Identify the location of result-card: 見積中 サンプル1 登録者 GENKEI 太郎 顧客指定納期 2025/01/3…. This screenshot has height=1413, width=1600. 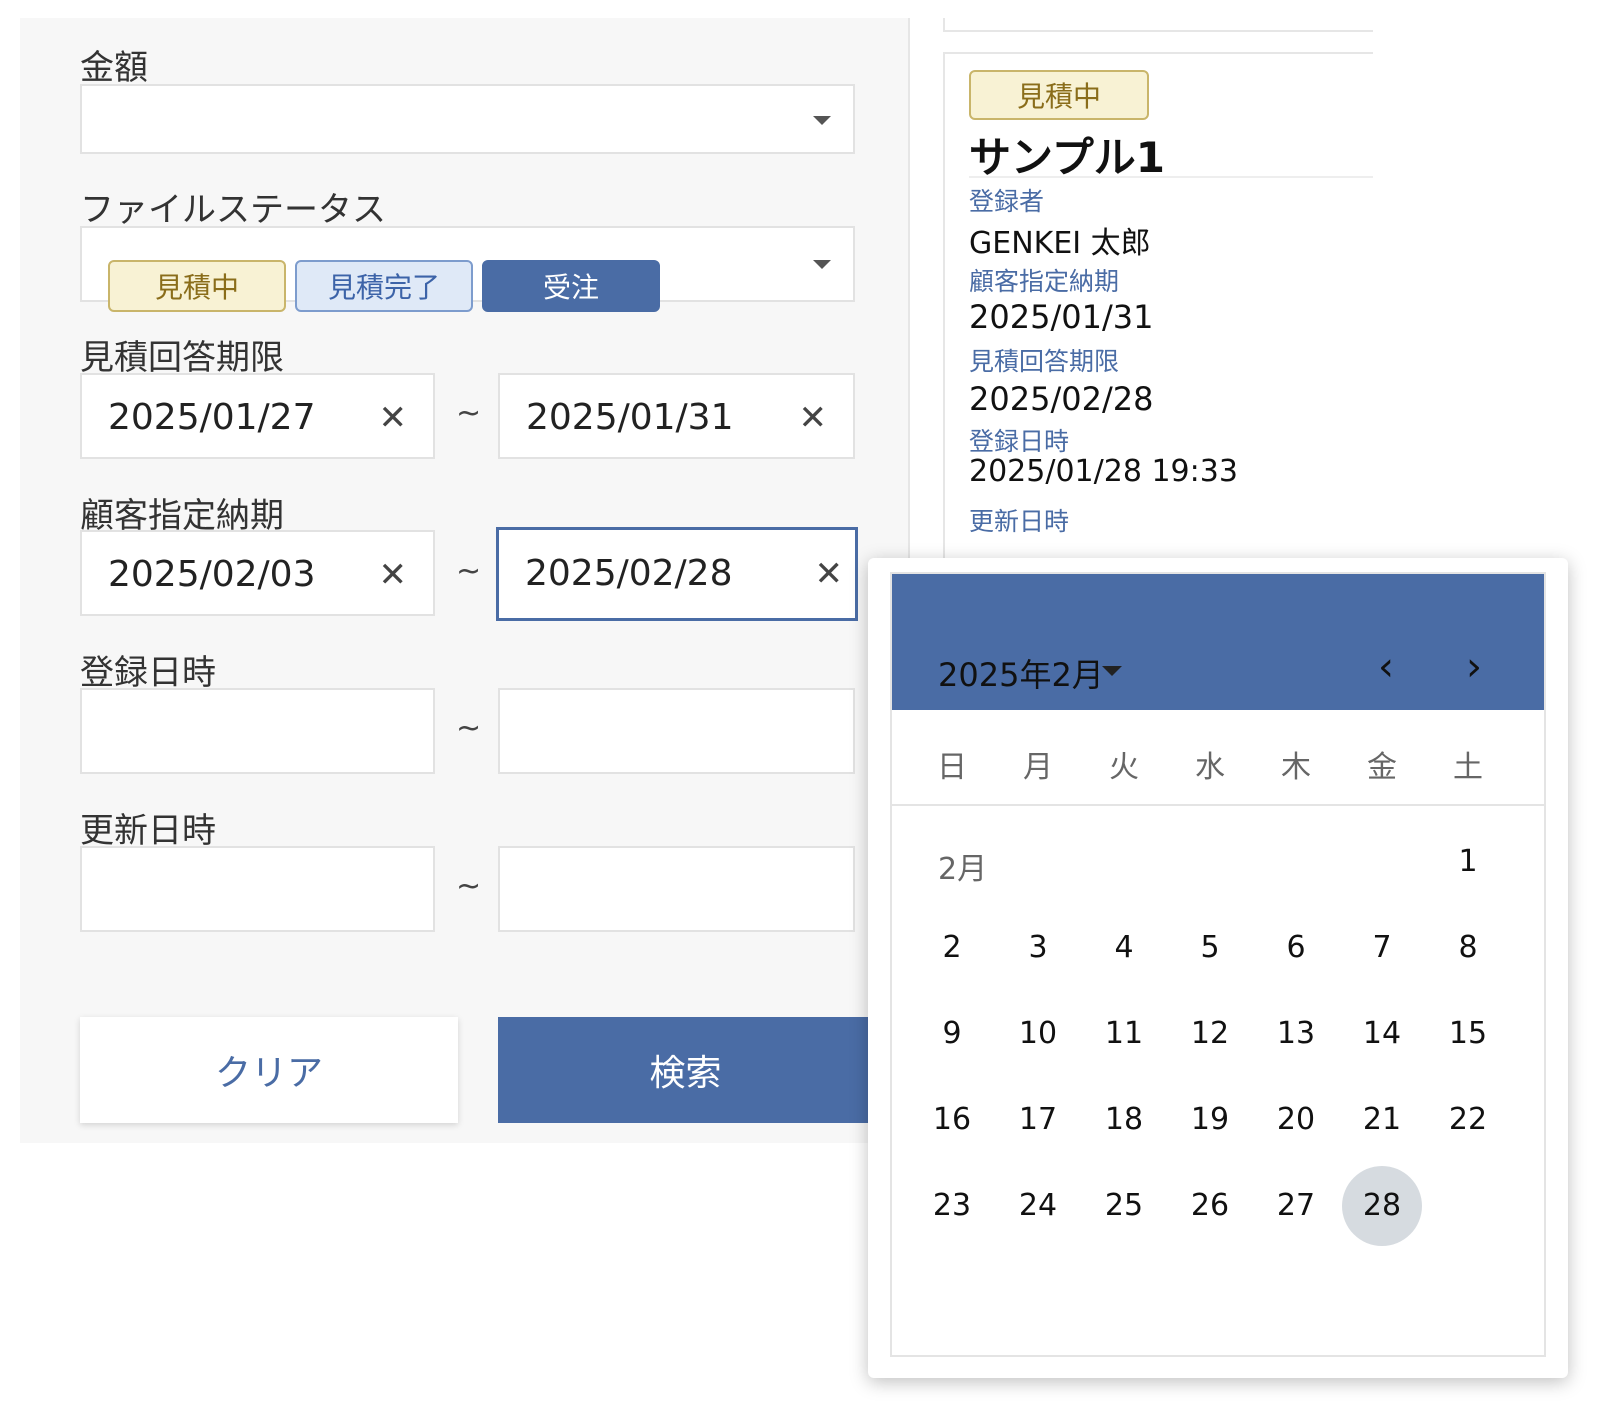
(1158, 318).